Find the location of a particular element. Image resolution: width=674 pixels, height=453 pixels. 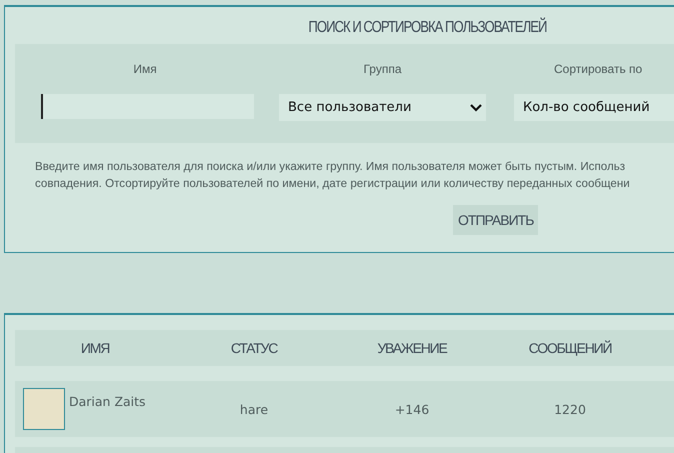

column-header: УВАЖЕНИЕ is located at coordinates (412, 348).